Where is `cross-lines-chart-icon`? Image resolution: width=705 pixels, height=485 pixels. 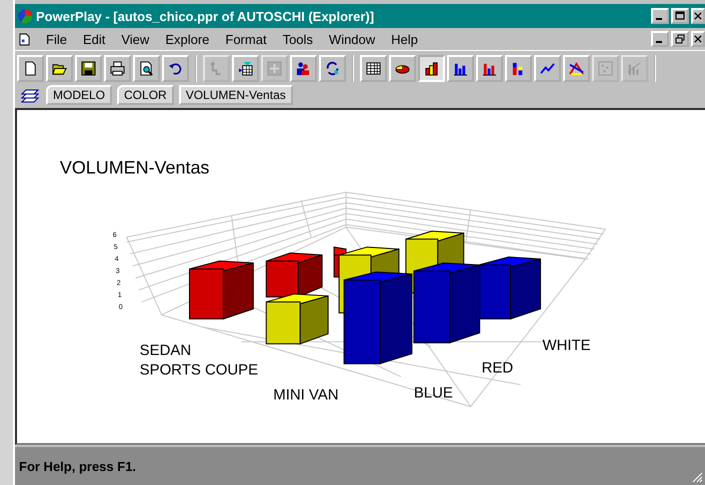 cross-lines-chart-icon is located at coordinates (576, 68).